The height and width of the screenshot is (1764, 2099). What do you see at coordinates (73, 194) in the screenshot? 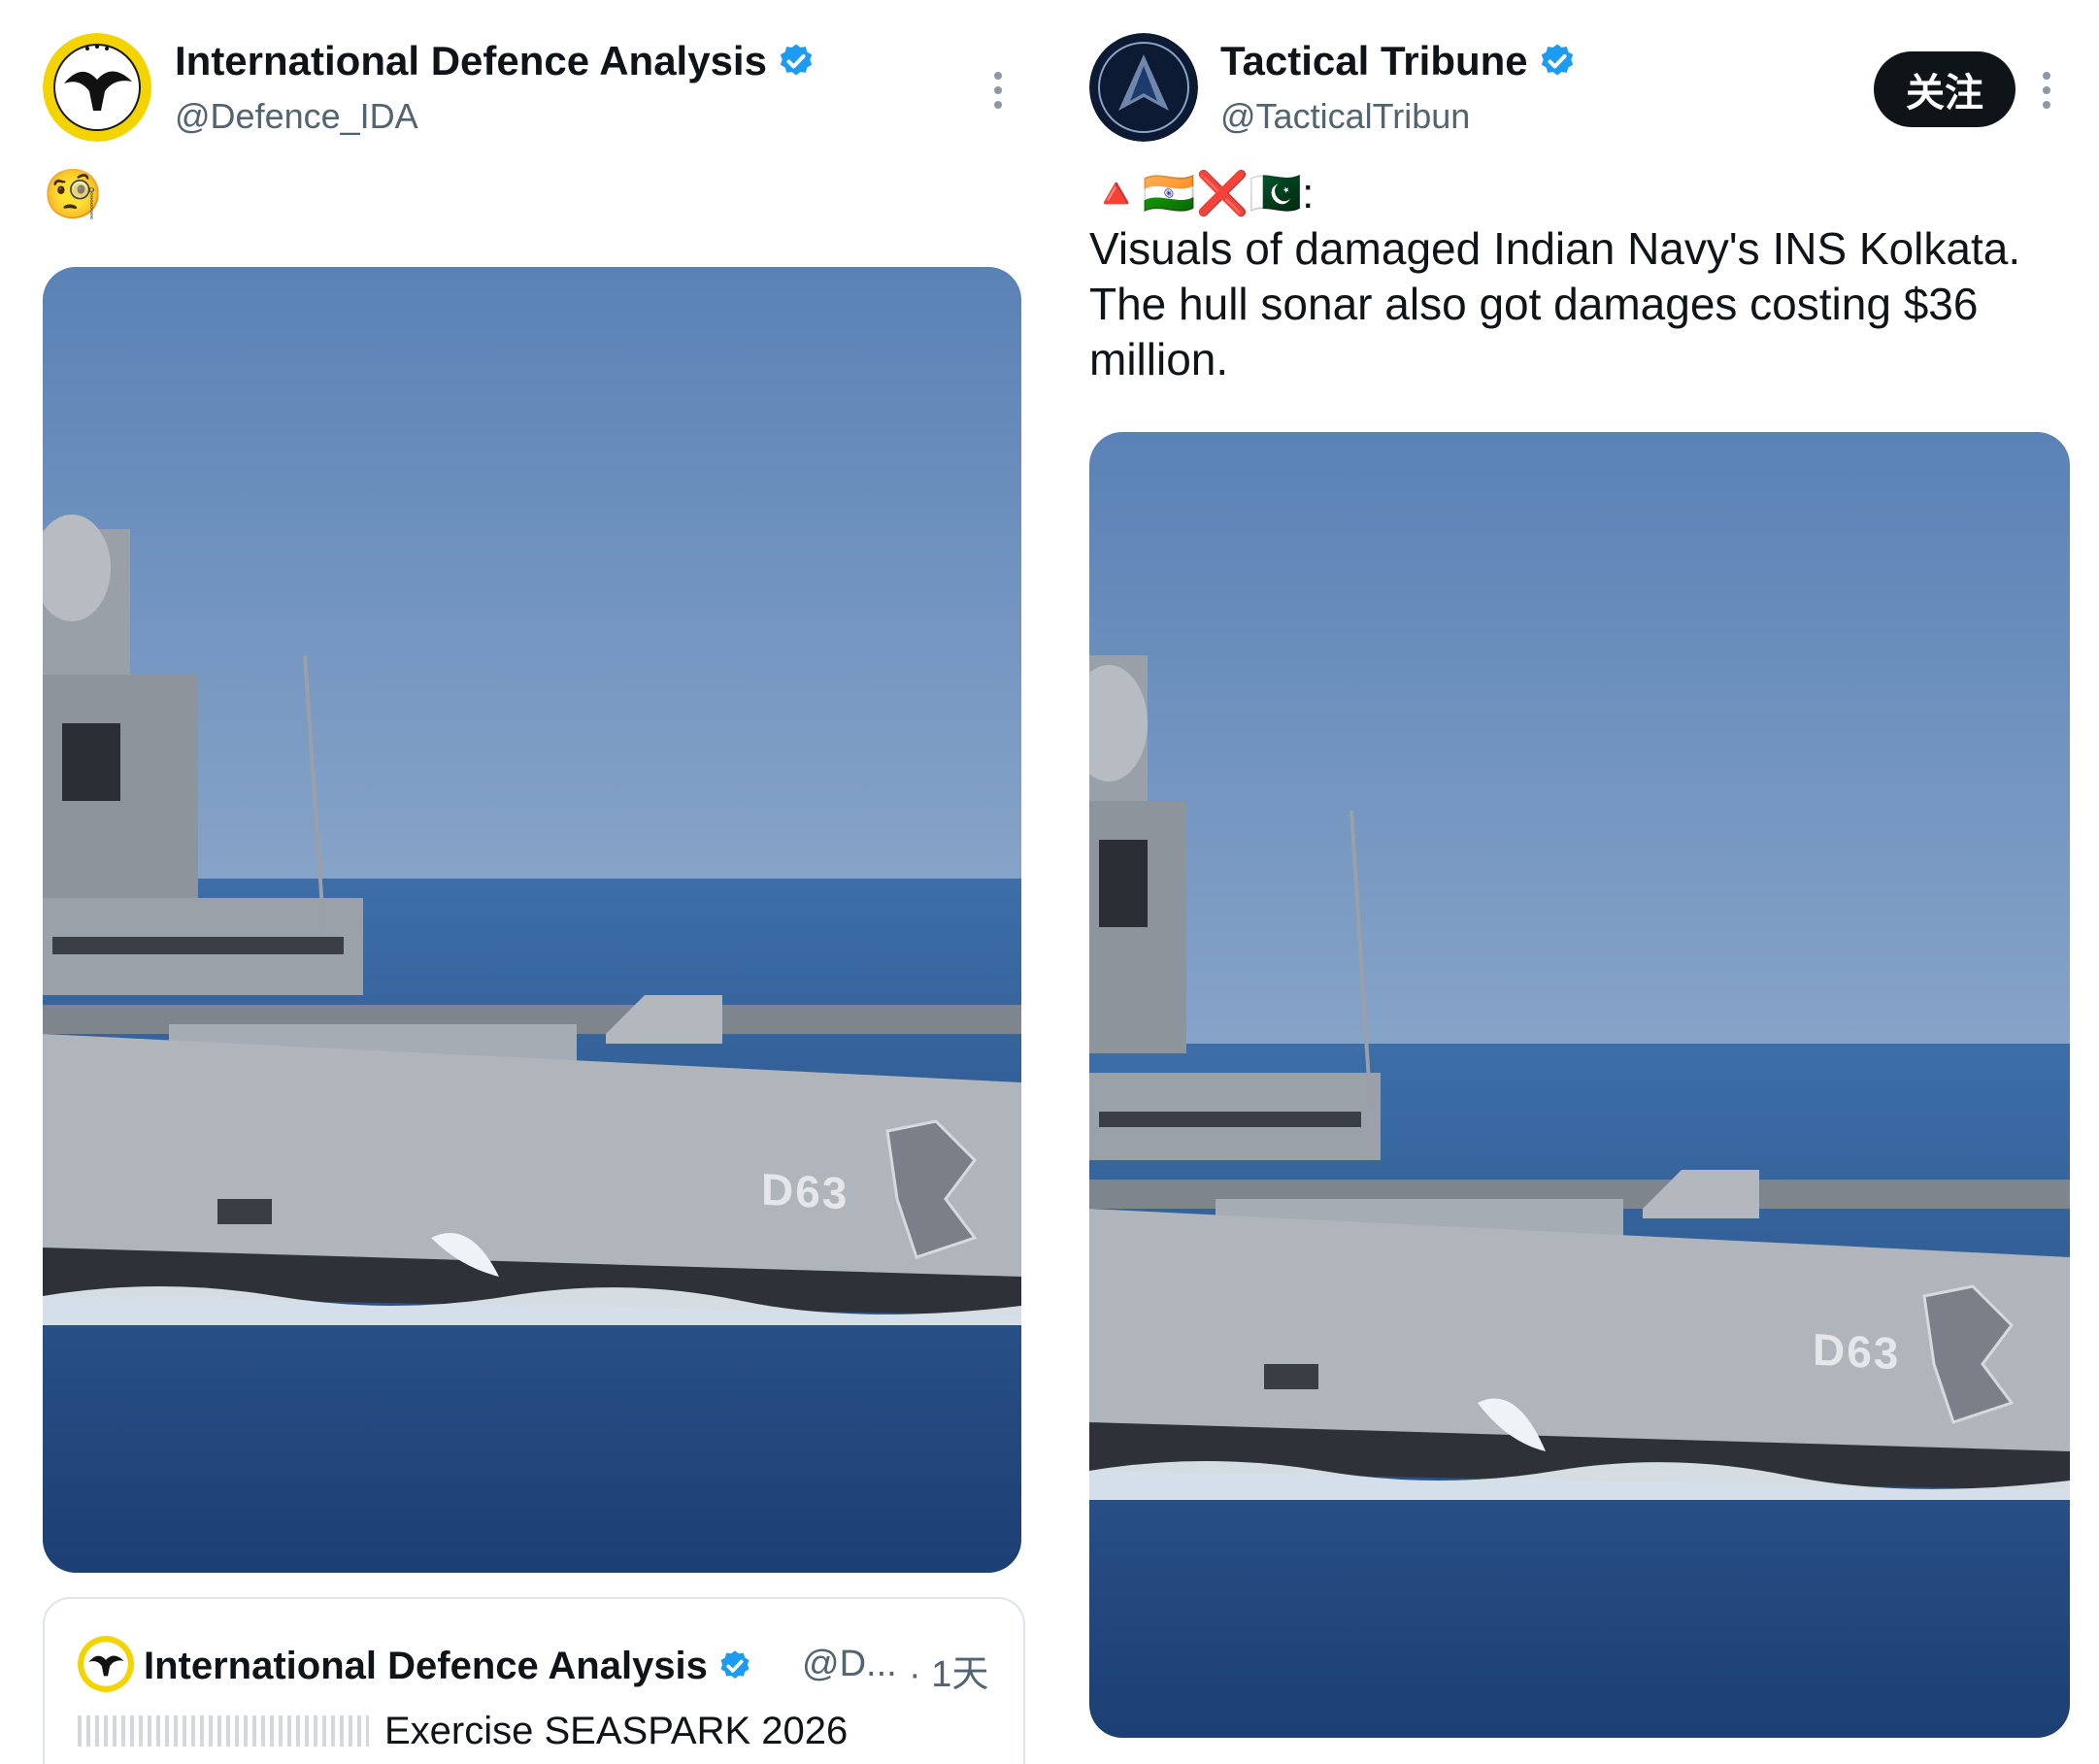
I see `ida-emoji: 🧐` at bounding box center [73, 194].